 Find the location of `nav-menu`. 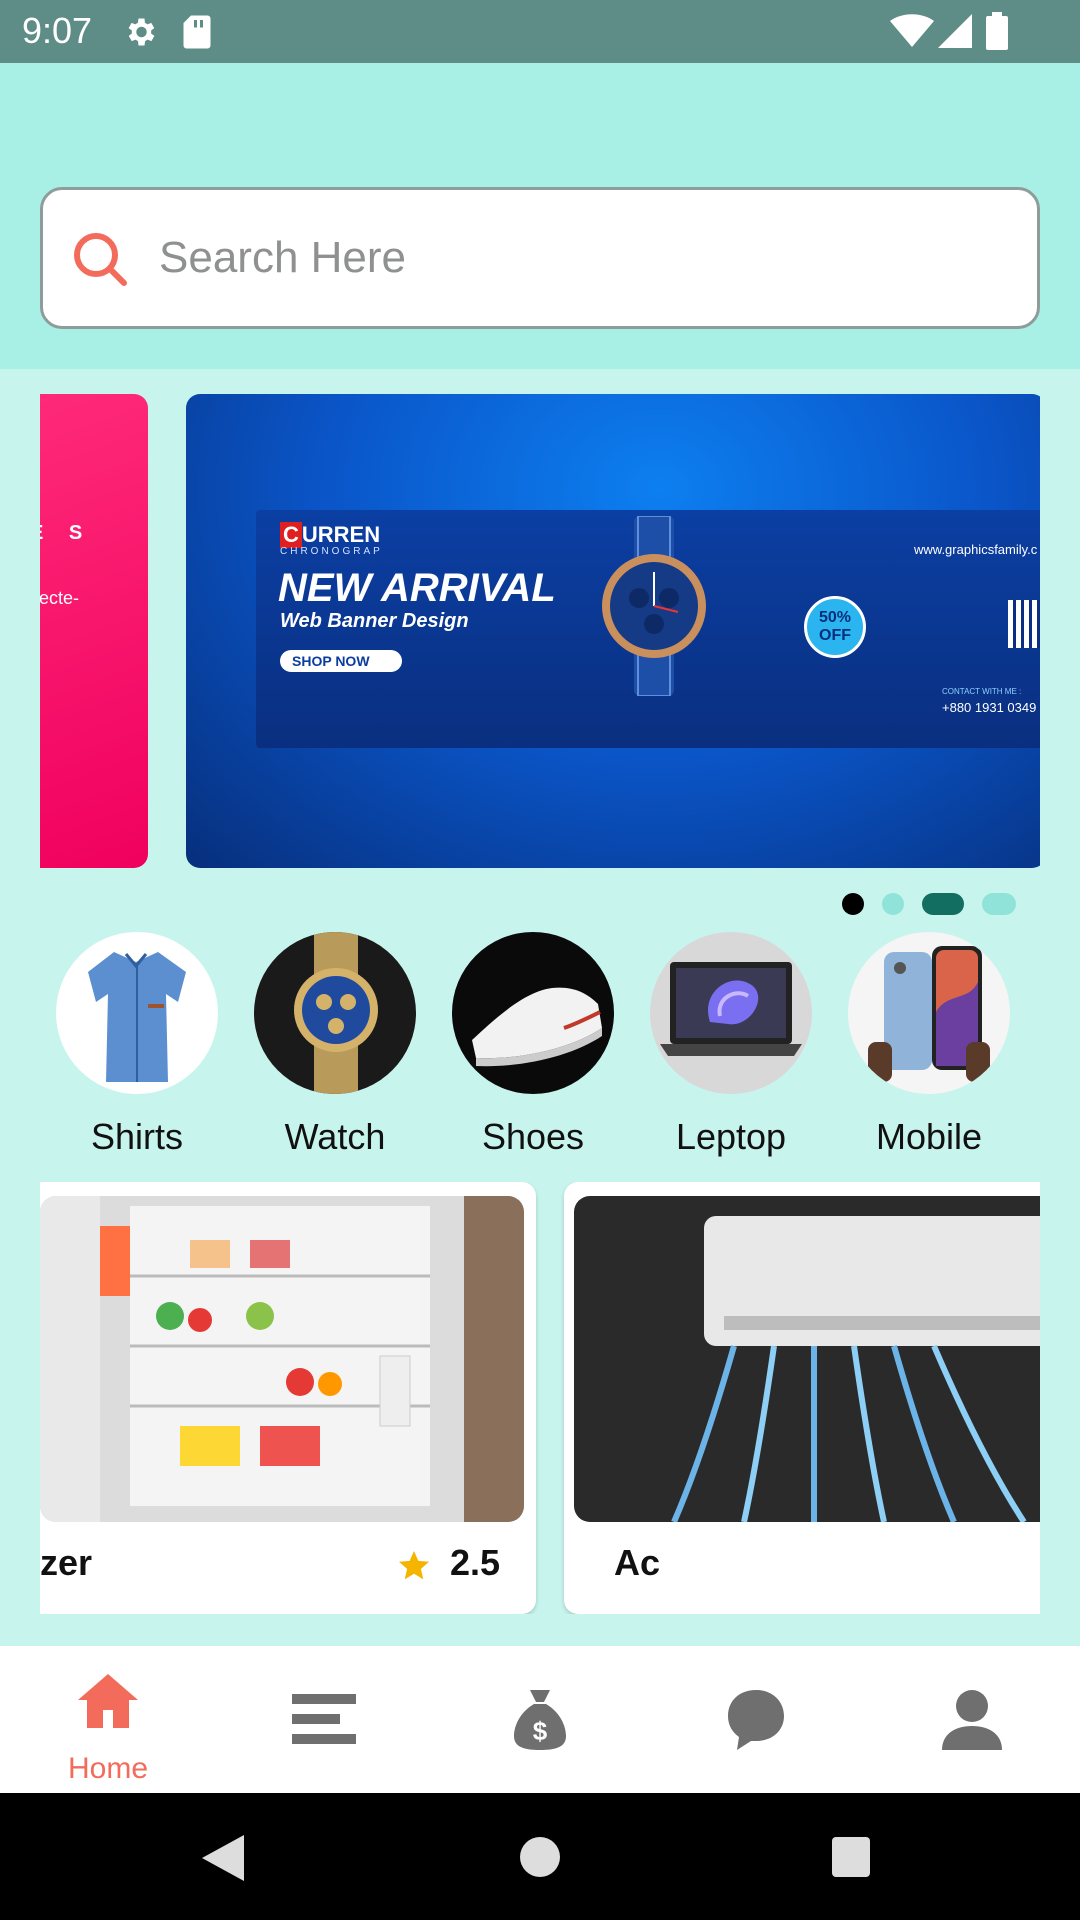

nav-menu is located at coordinates (324, 1719).